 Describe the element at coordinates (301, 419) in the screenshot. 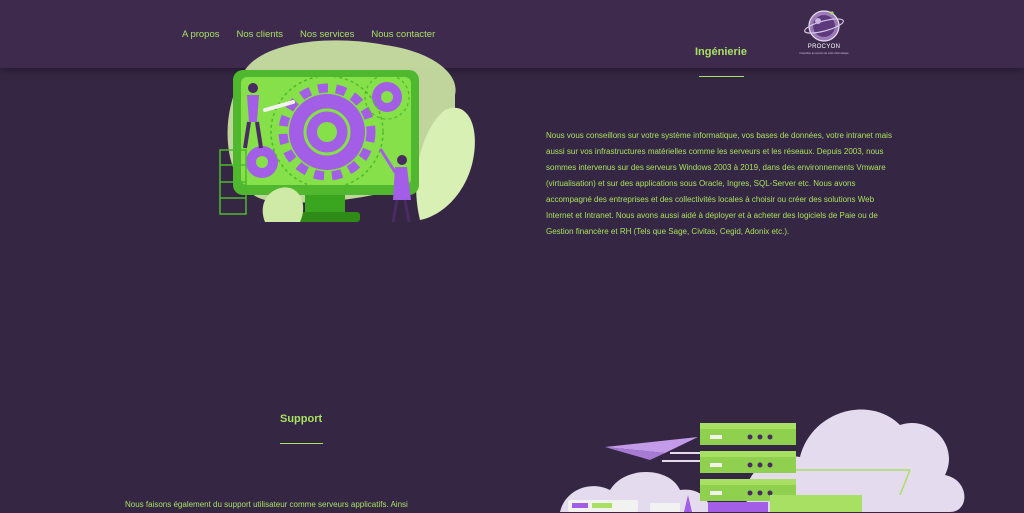

I see `section-title-support: Support` at that location.